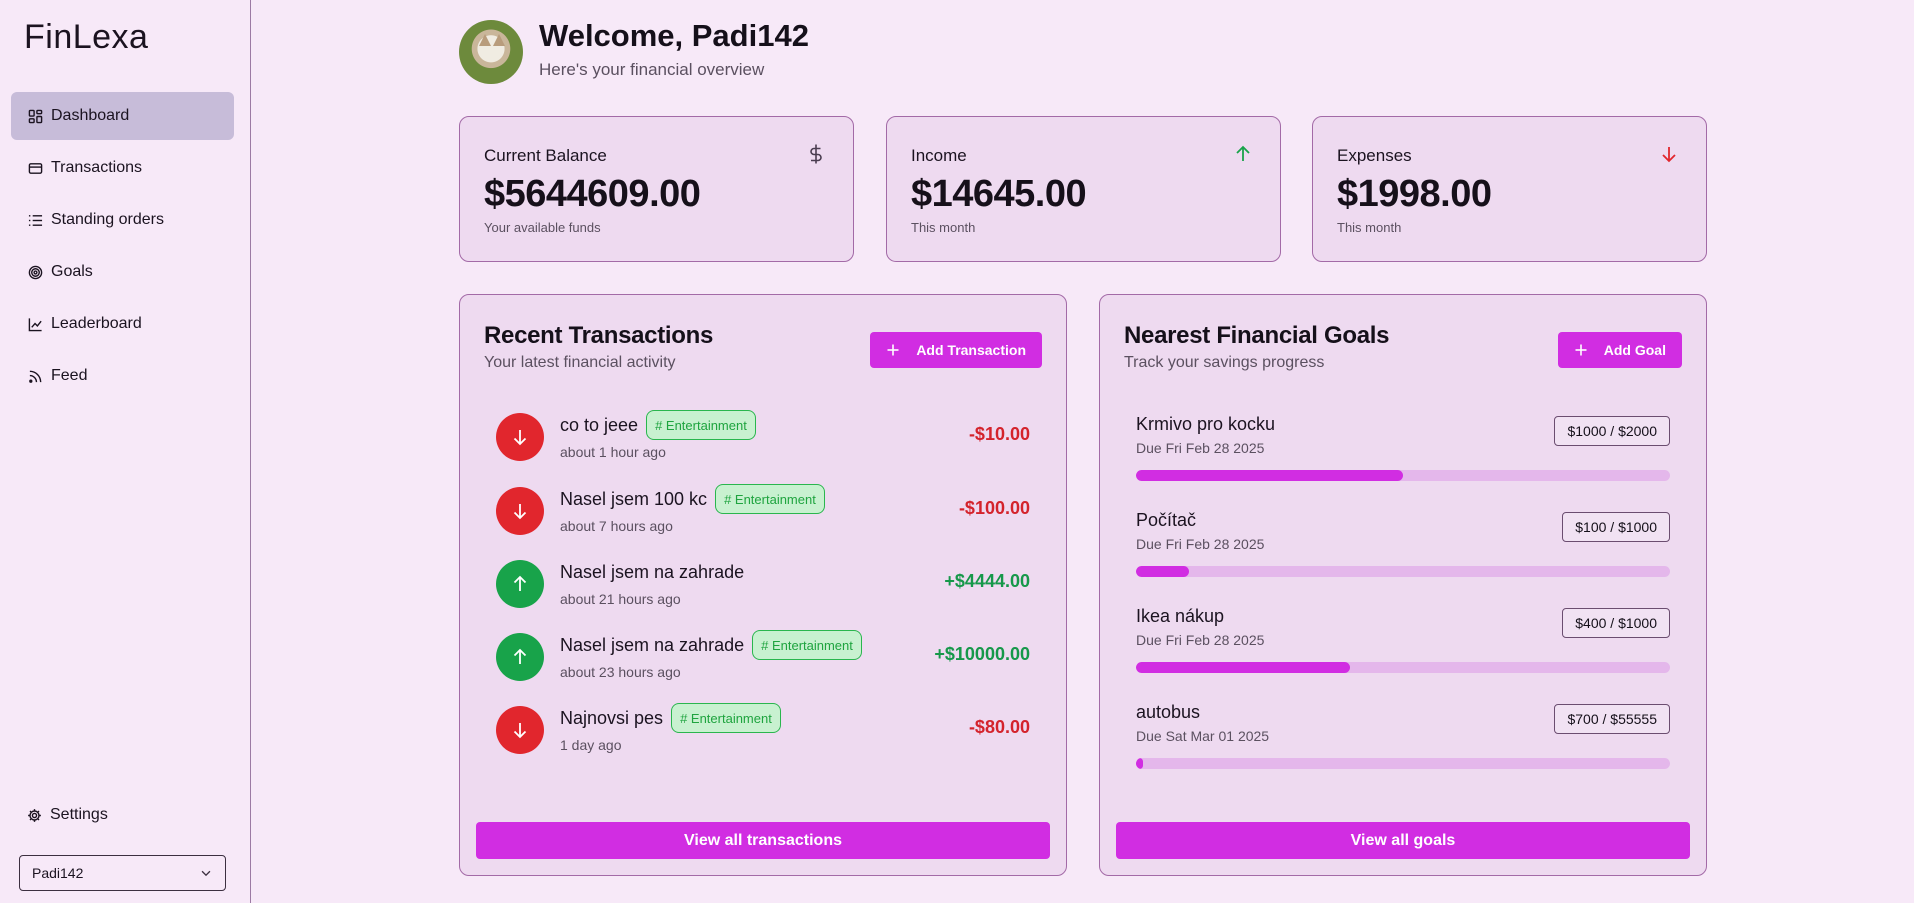 This screenshot has height=903, width=1914. What do you see at coordinates (580, 362) in the screenshot?
I see `transactions-subtitle: Your latest financial activity` at bounding box center [580, 362].